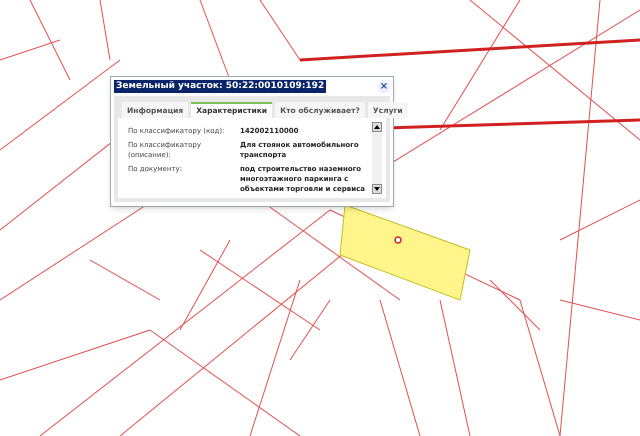 The width and height of the screenshot is (640, 436). I want to click on scroll-down-icon, so click(377, 189).